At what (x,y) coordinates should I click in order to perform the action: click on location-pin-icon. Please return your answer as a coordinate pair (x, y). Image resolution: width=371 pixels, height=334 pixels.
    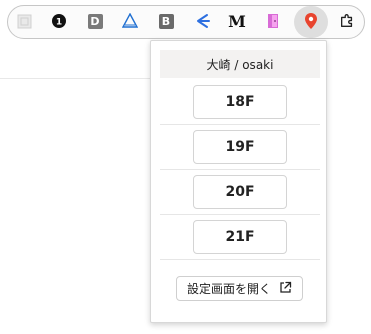
    Looking at the image, I should click on (311, 21).